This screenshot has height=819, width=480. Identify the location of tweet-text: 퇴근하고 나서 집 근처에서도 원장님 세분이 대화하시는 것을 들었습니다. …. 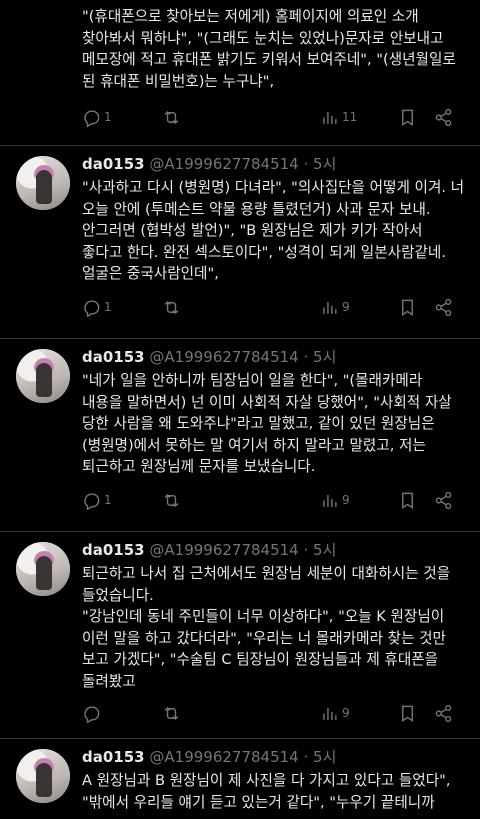
(266, 627).